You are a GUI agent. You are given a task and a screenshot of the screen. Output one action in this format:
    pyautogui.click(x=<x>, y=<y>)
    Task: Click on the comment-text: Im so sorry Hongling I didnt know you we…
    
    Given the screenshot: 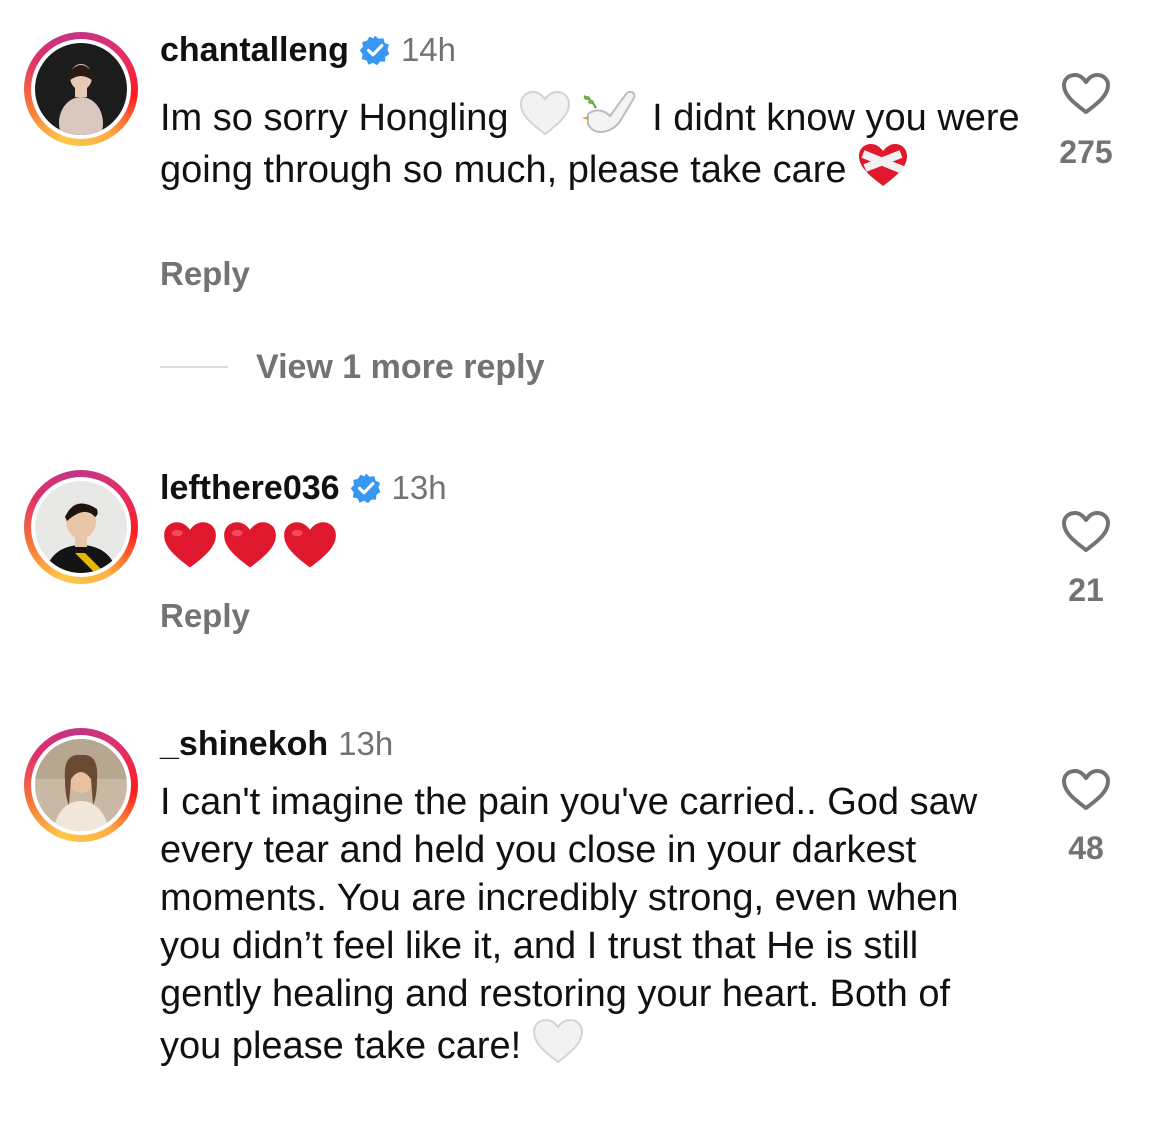 What is the action you would take?
    pyautogui.click(x=590, y=140)
    